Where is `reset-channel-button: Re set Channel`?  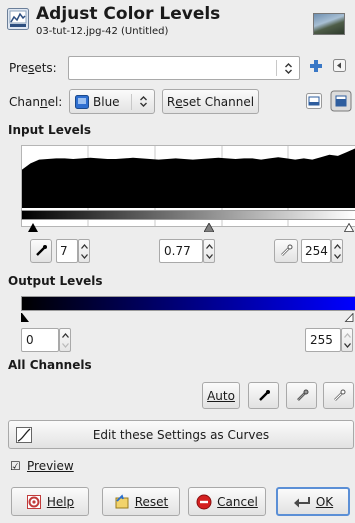
reset-channel-button: Re set Channel is located at coordinates (210, 101).